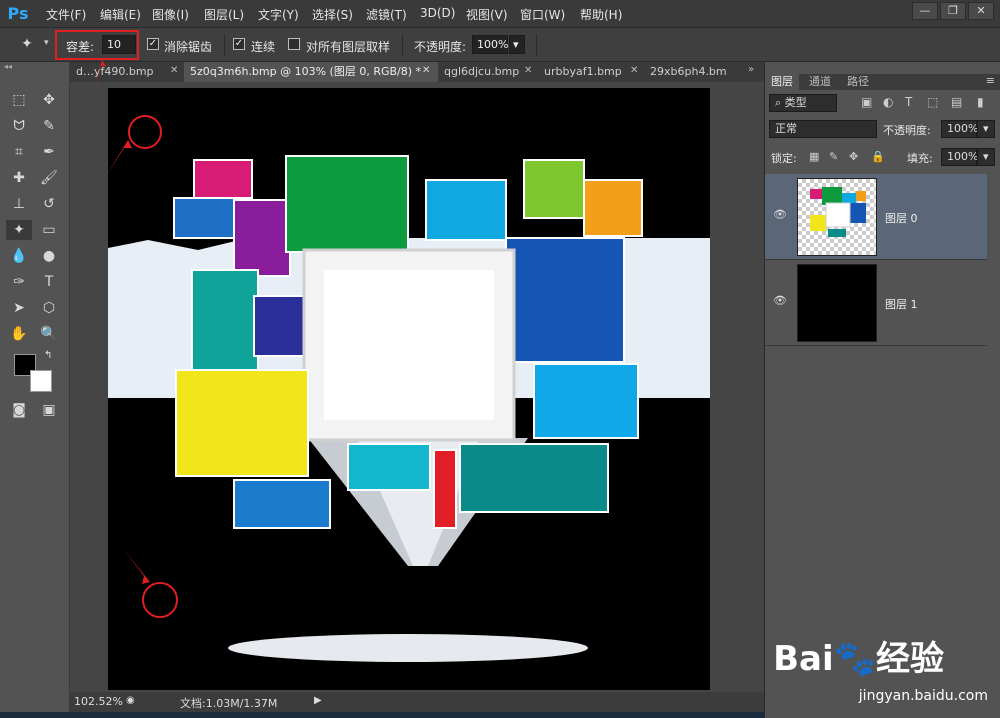 The image size is (1000, 718). I want to click on sample-all-layers-checkbox, so click(294, 44).